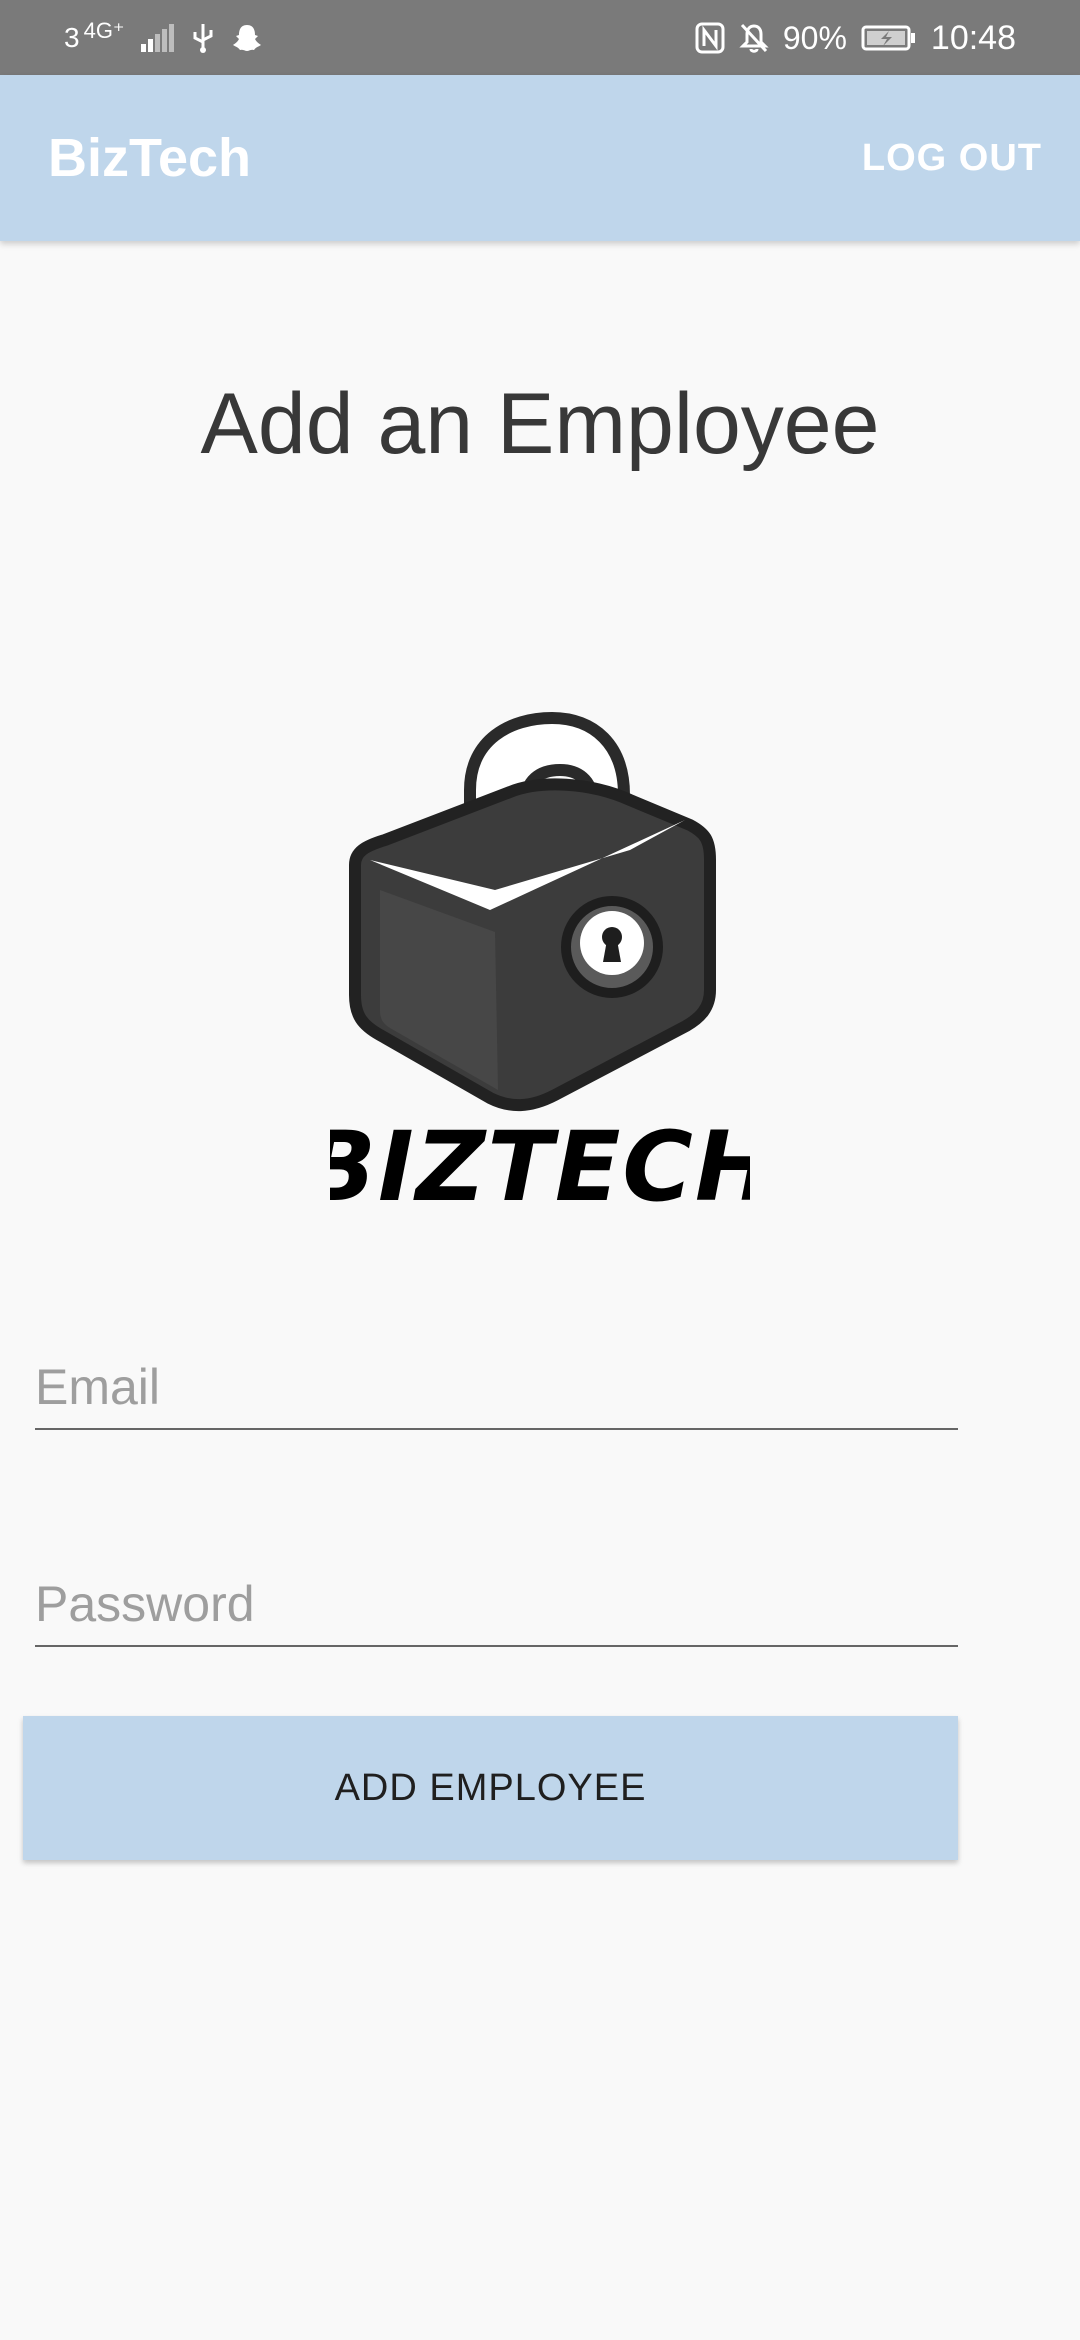  What do you see at coordinates (540, 965) in the screenshot?
I see `biztech-logo: BIZTECH` at bounding box center [540, 965].